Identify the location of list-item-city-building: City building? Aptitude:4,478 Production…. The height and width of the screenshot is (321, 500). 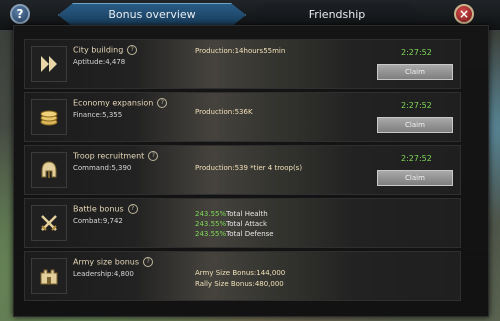
(242, 64).